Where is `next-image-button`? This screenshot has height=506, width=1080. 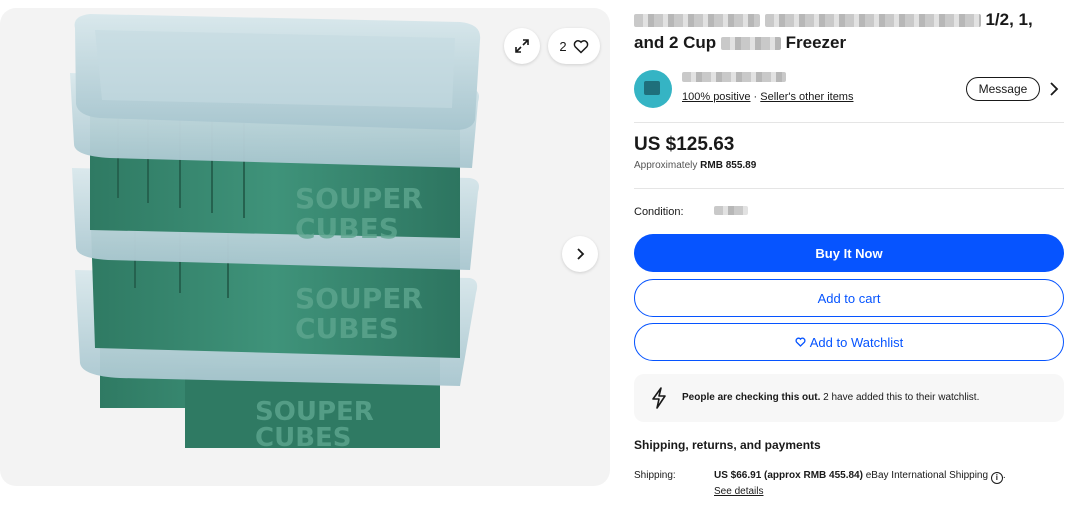
next-image-button is located at coordinates (580, 254).